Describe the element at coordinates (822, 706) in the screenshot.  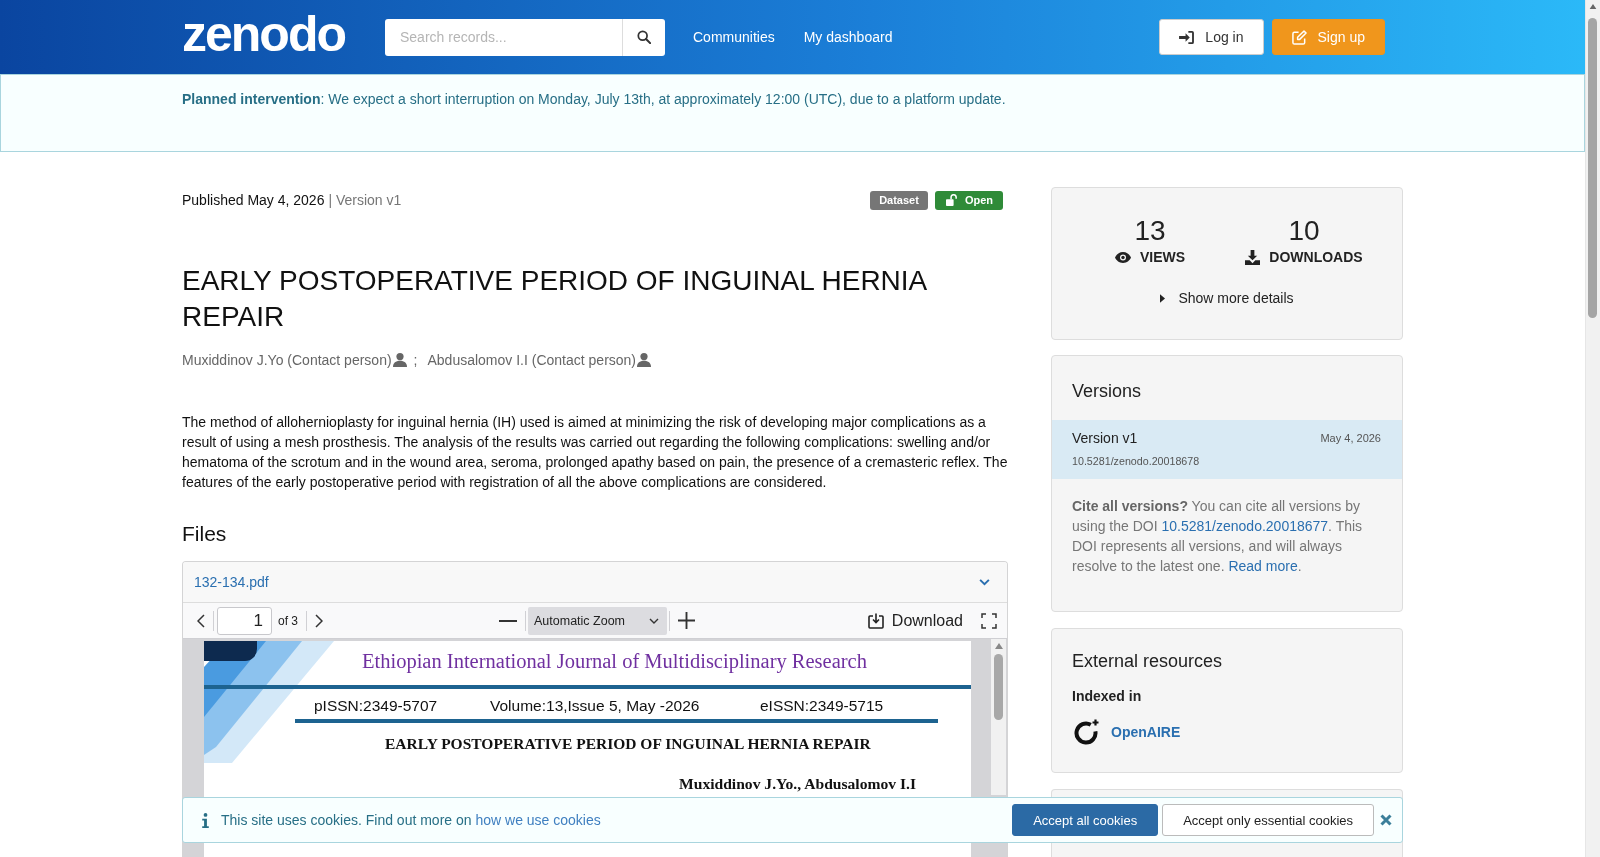
I see `electronic-issn: eISSN:2349-5715` at that location.